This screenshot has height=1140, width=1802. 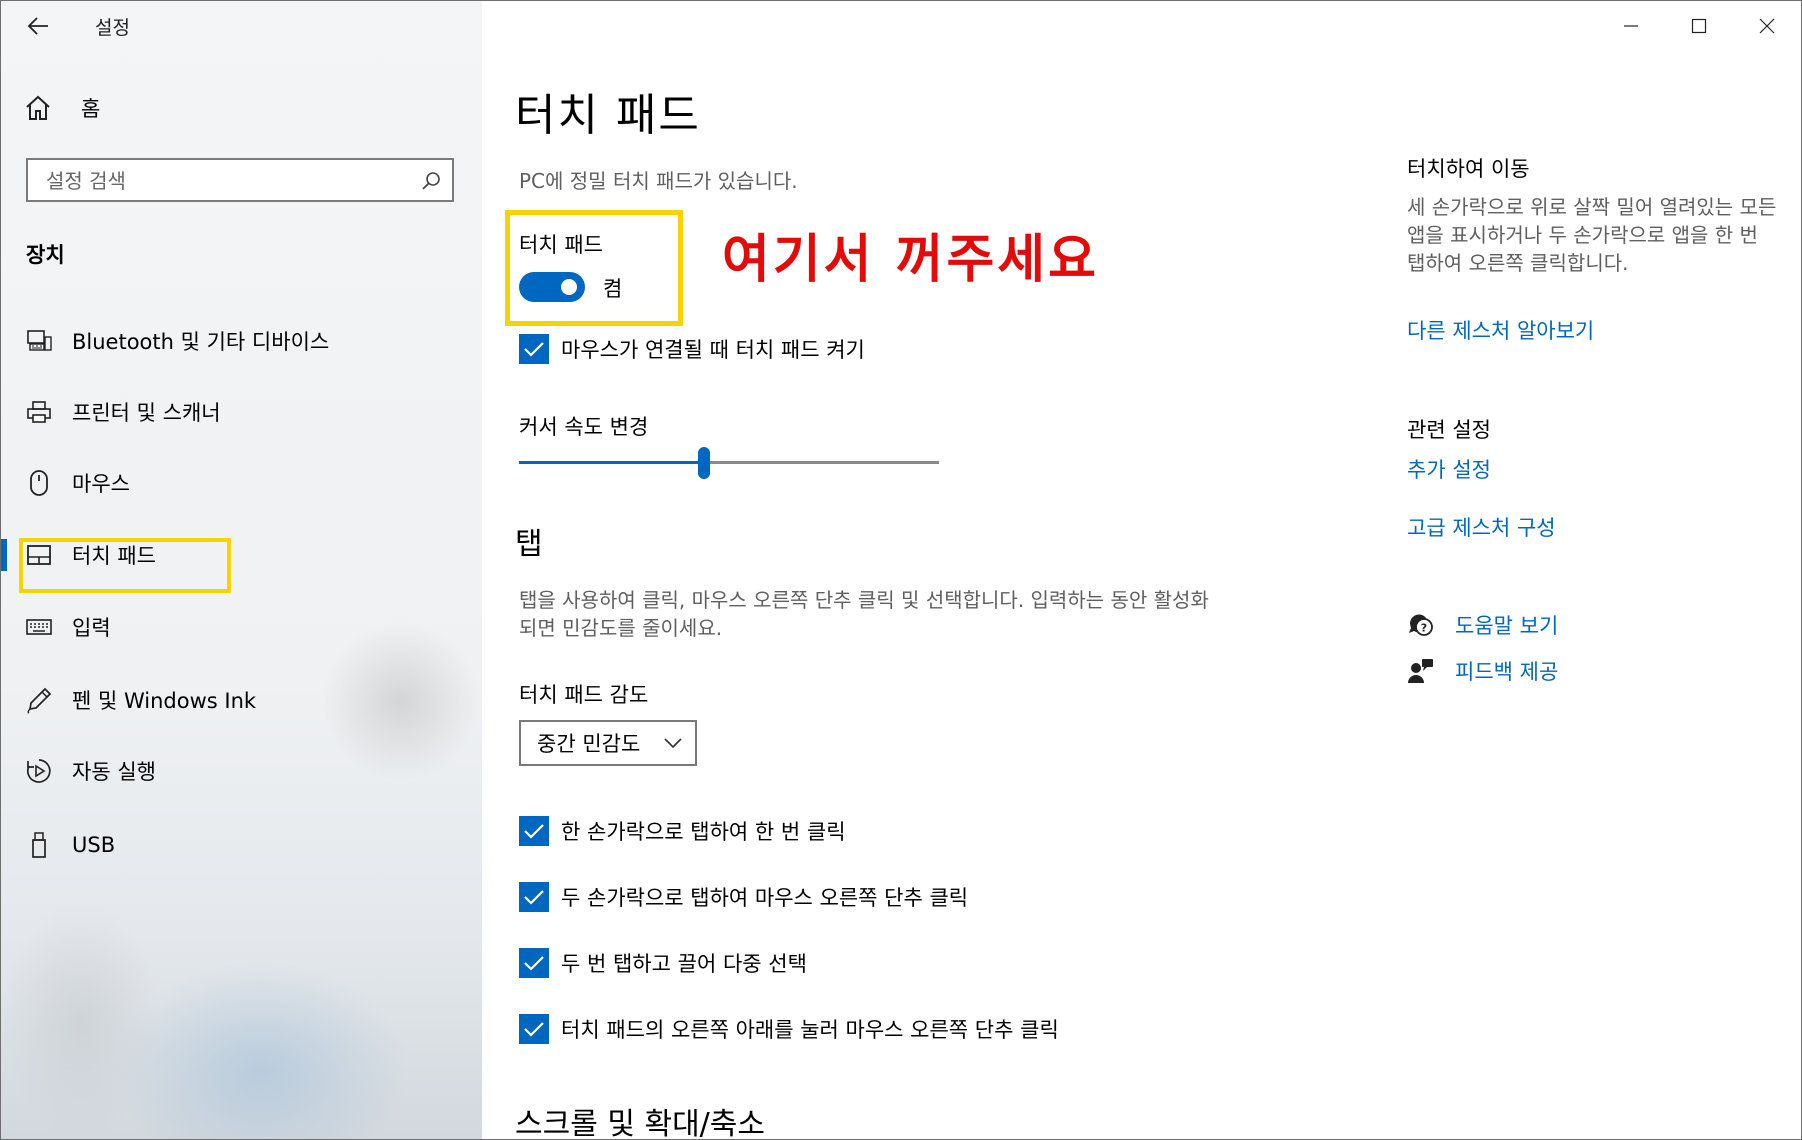 I want to click on printer-icon, so click(x=39, y=412).